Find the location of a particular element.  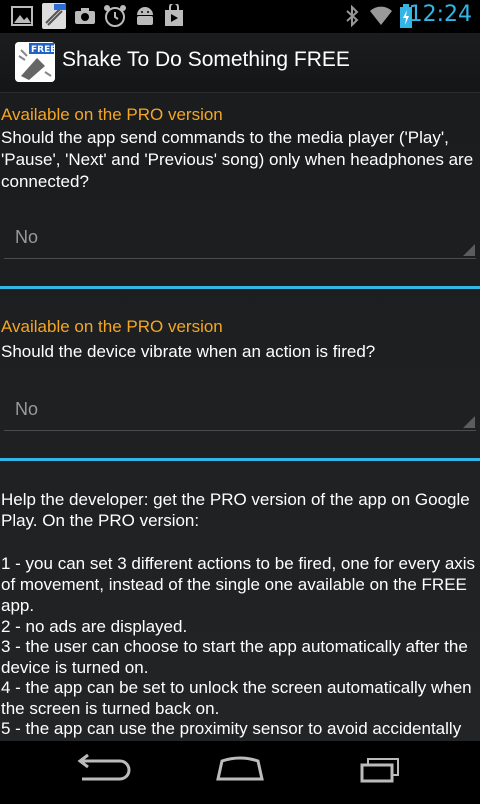

recent-apps-button is located at coordinates (382, 770).